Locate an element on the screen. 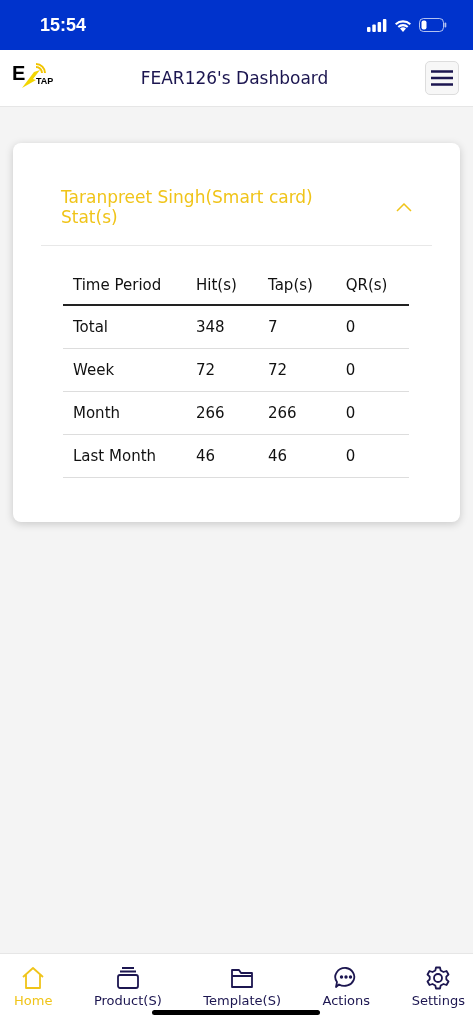 This screenshot has width=473, height=1024. nav-item: Actions is located at coordinates (346, 995).